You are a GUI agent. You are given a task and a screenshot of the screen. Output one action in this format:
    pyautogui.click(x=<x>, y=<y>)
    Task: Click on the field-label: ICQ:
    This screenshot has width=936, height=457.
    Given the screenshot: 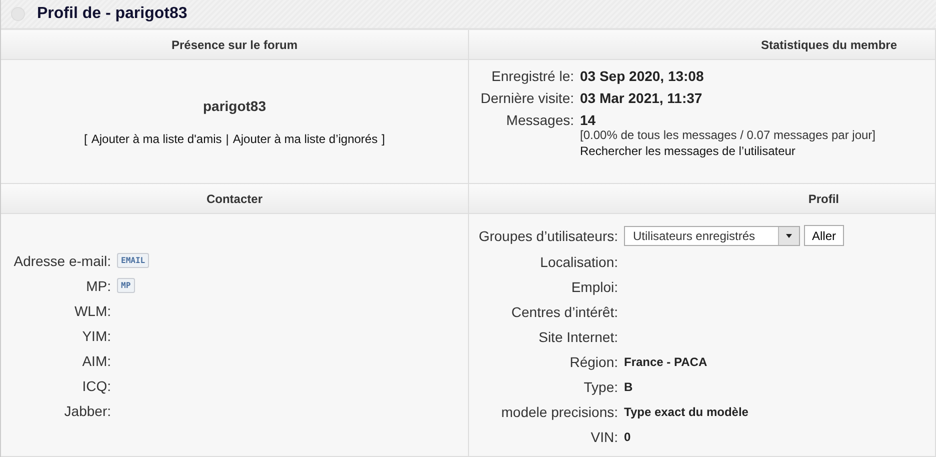 What is the action you would take?
    pyautogui.click(x=96, y=386)
    